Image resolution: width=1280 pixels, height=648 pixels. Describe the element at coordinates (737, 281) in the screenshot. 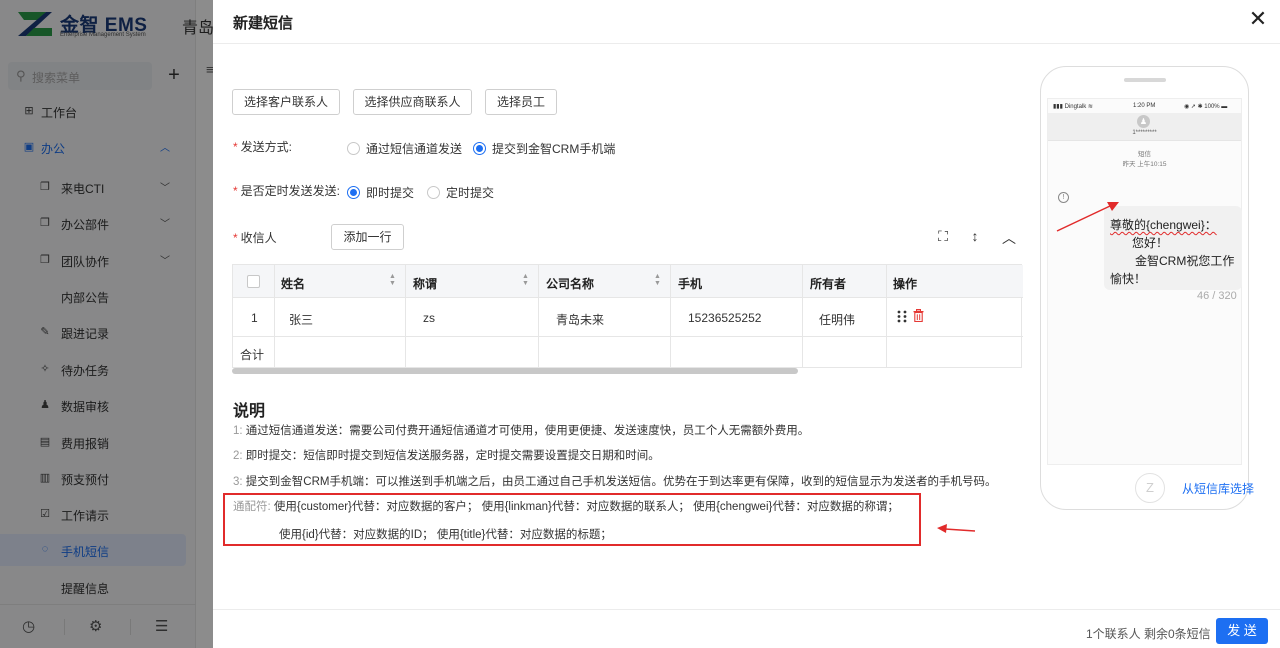

I see `column-header: 手机` at that location.